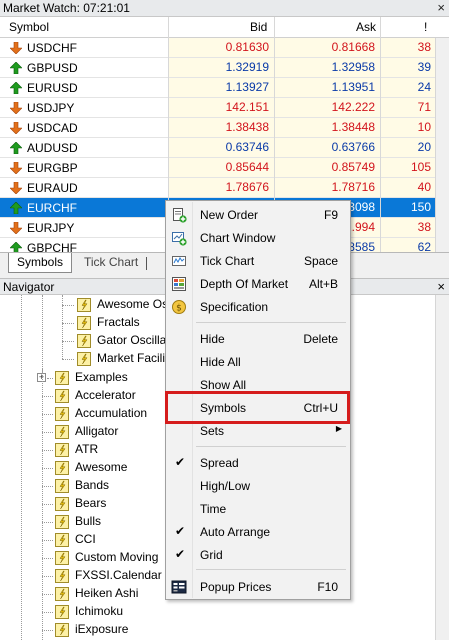 This screenshot has width=449, height=640. Describe the element at coordinates (327, 587) in the screenshot. I see `menu-item-shortcut: F10` at that location.